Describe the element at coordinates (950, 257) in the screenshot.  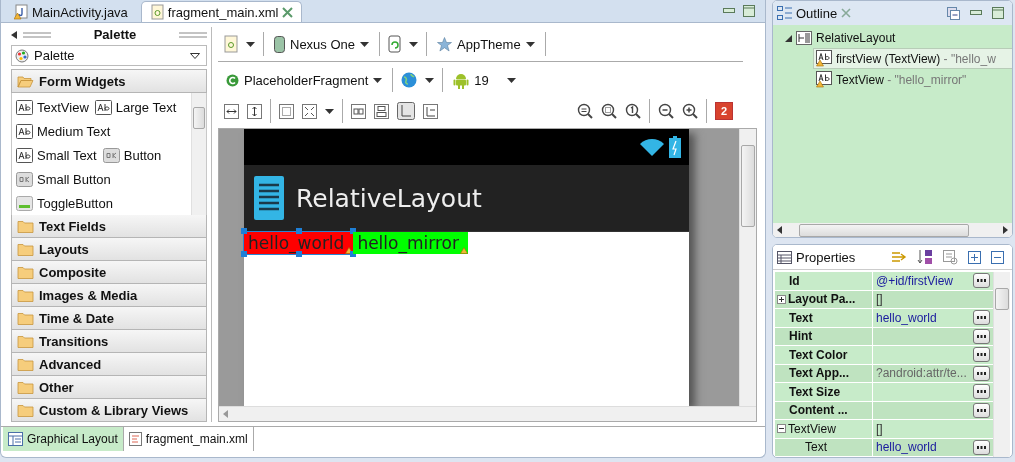
I see `filter-icon` at that location.